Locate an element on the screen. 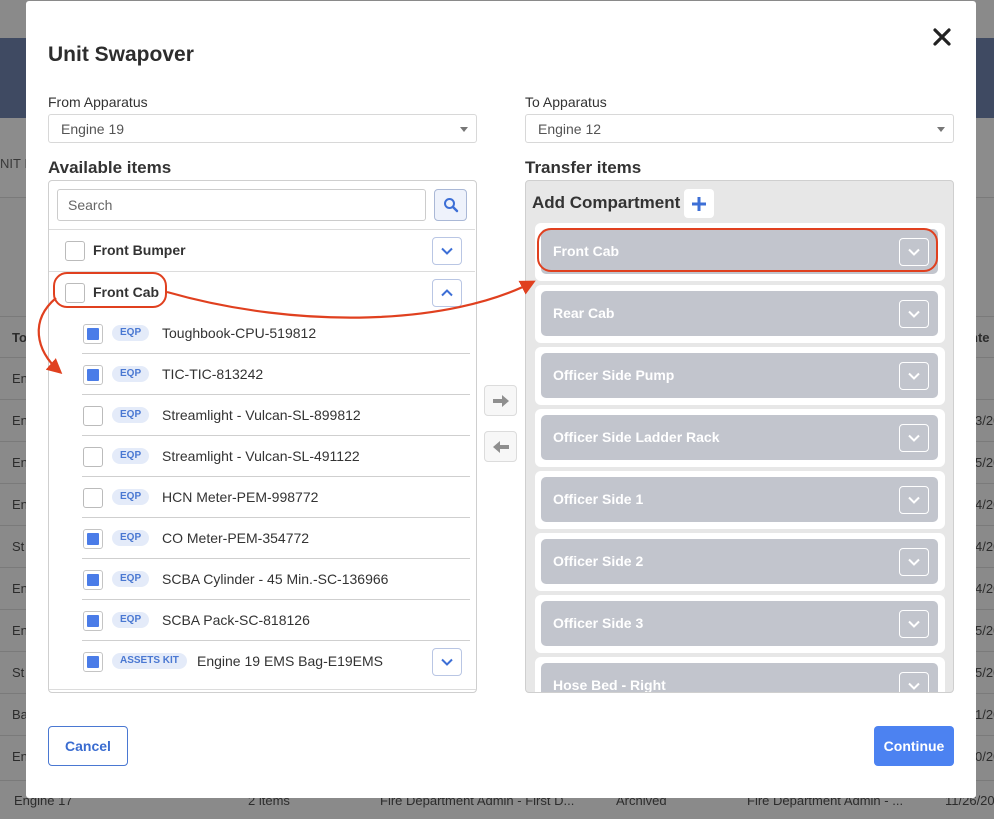 This screenshot has width=994, height=819. list-item: EQP SCBA Cylinder - 45 Min.-SC-136966 is located at coordinates (276, 579).